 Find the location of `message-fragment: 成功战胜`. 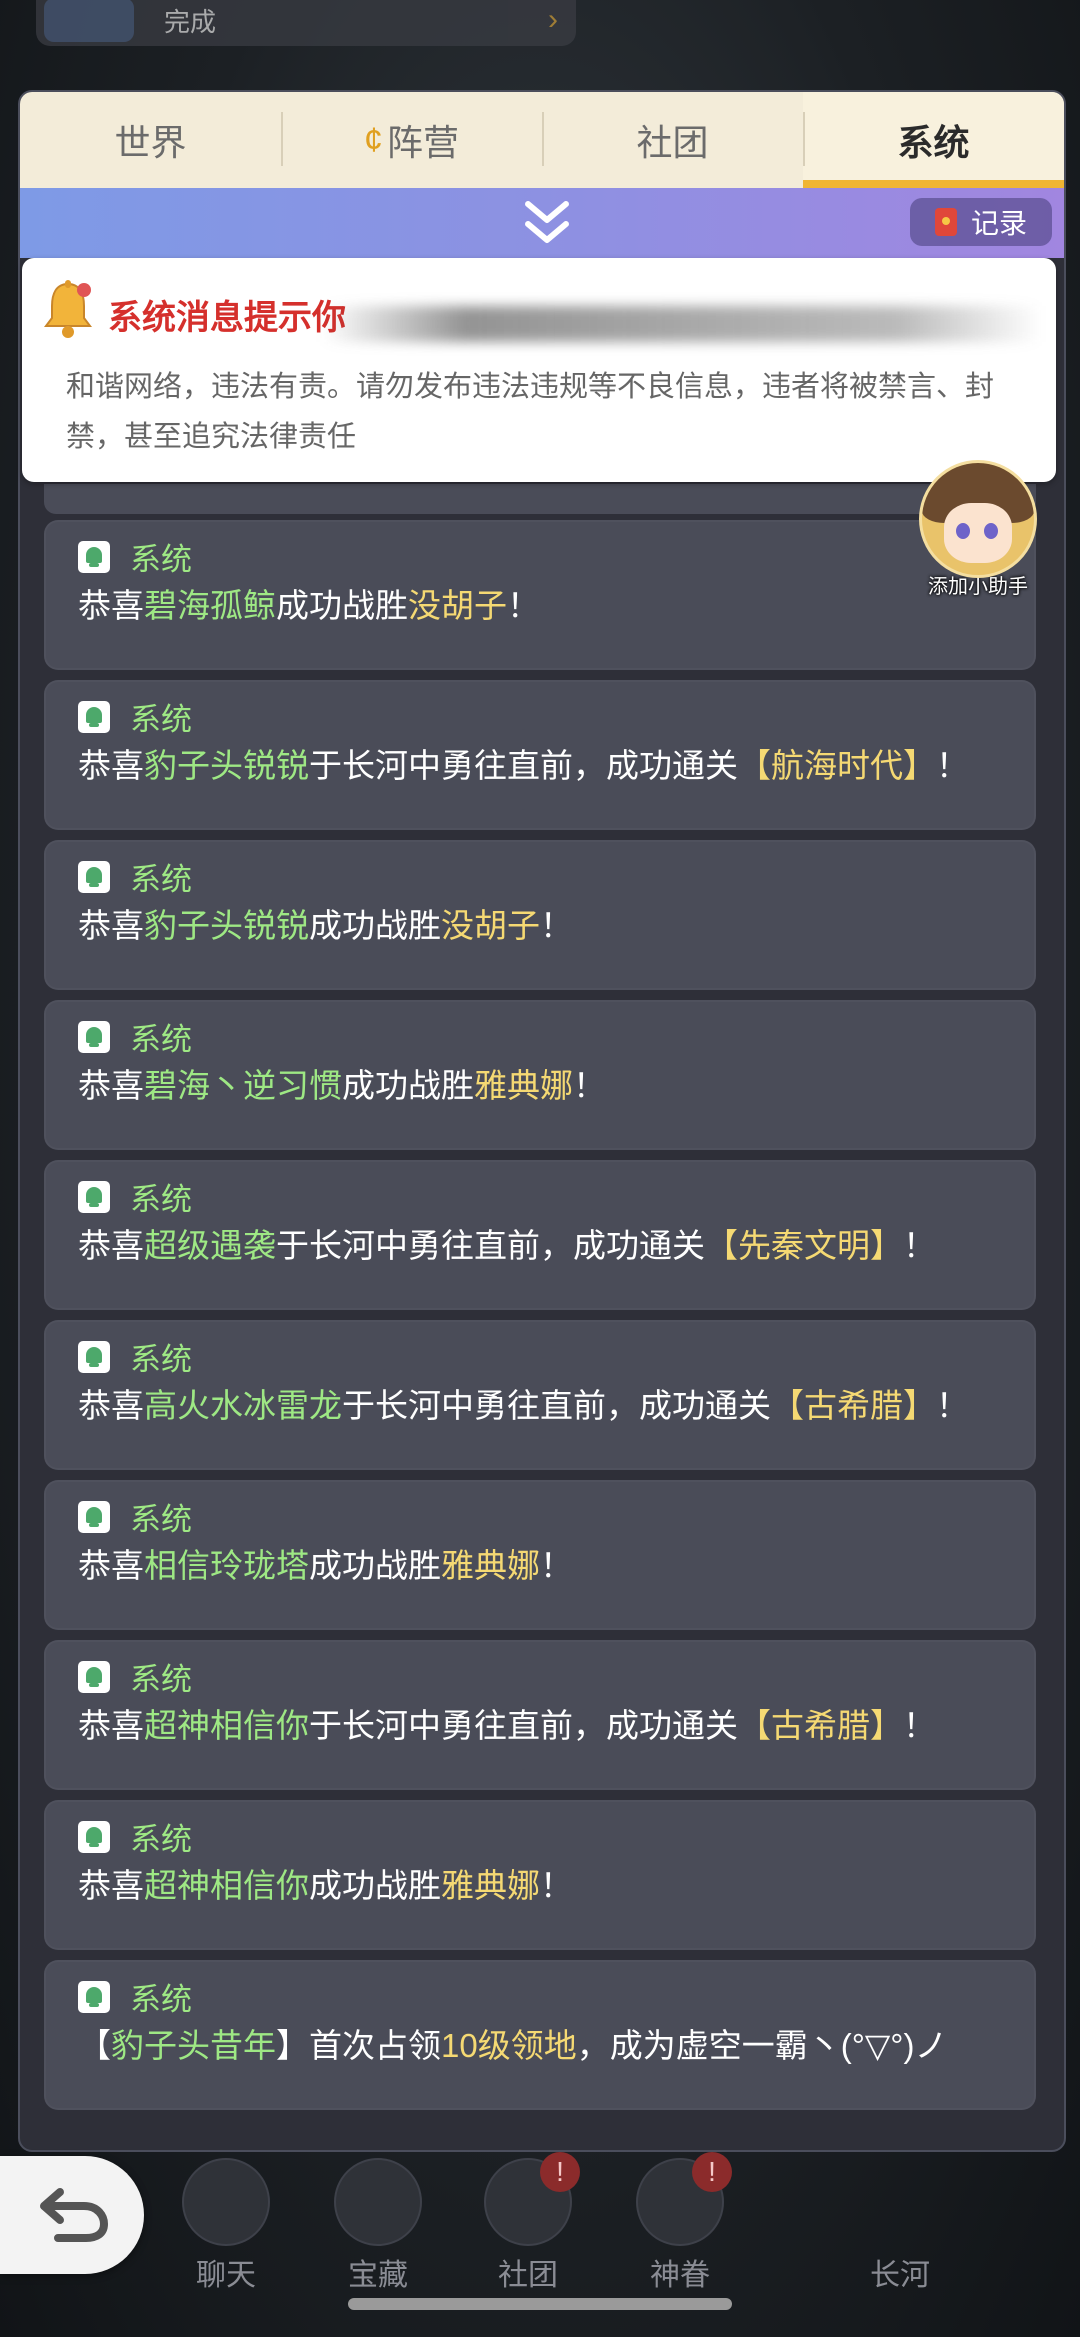

message-fragment: 成功战胜 is located at coordinates (375, 1885).